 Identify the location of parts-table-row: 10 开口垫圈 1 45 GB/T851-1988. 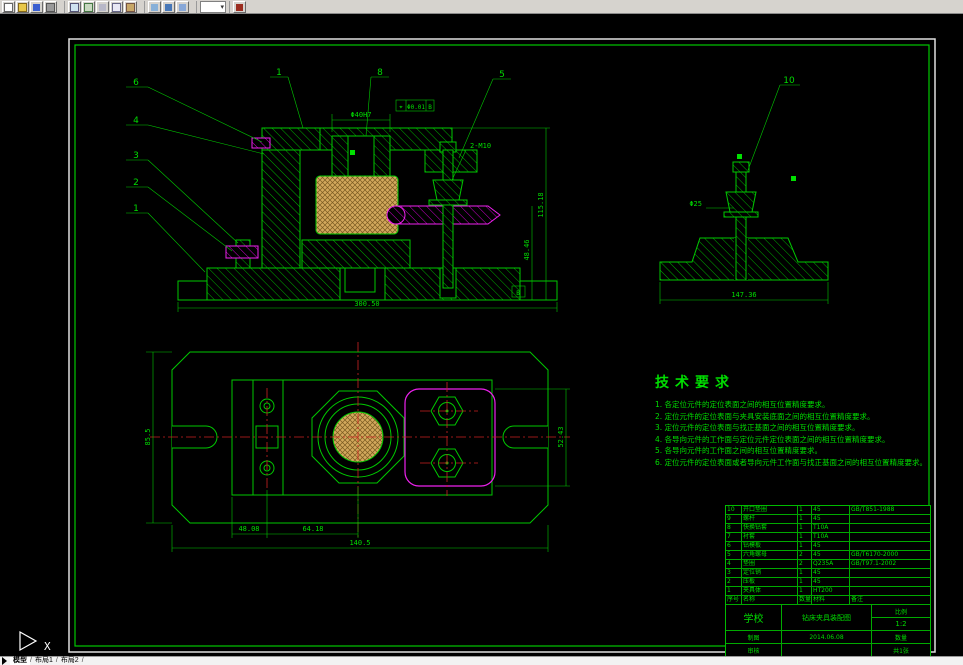
(828, 510).